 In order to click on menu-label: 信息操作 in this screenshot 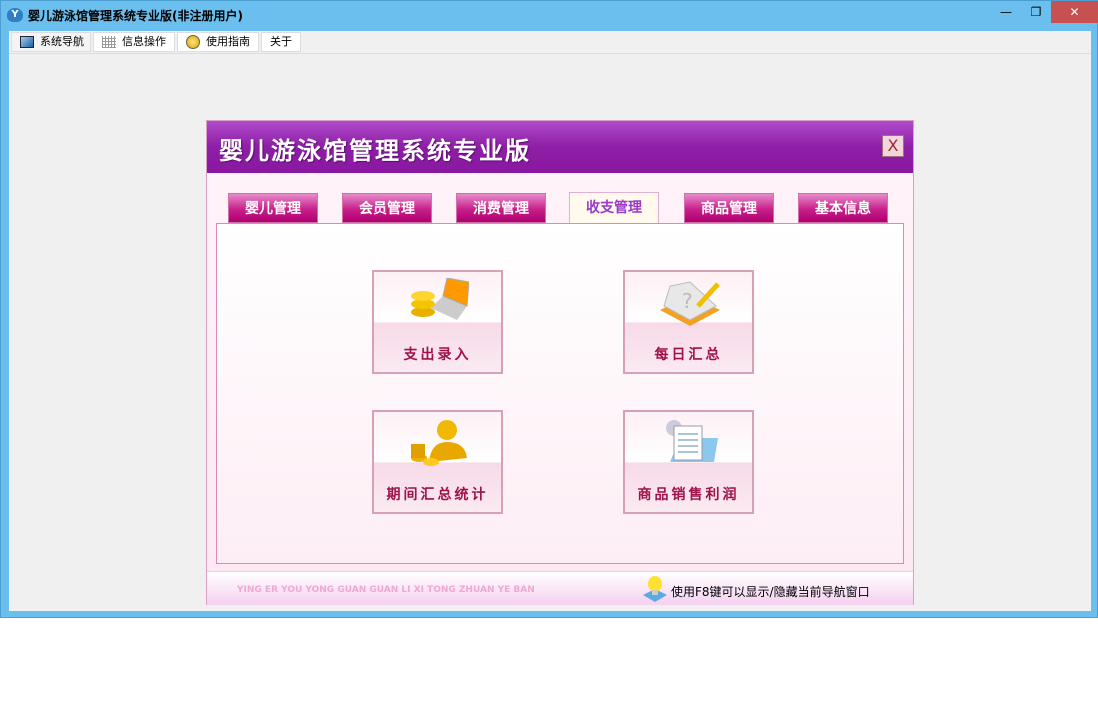, I will do `click(144, 41)`.